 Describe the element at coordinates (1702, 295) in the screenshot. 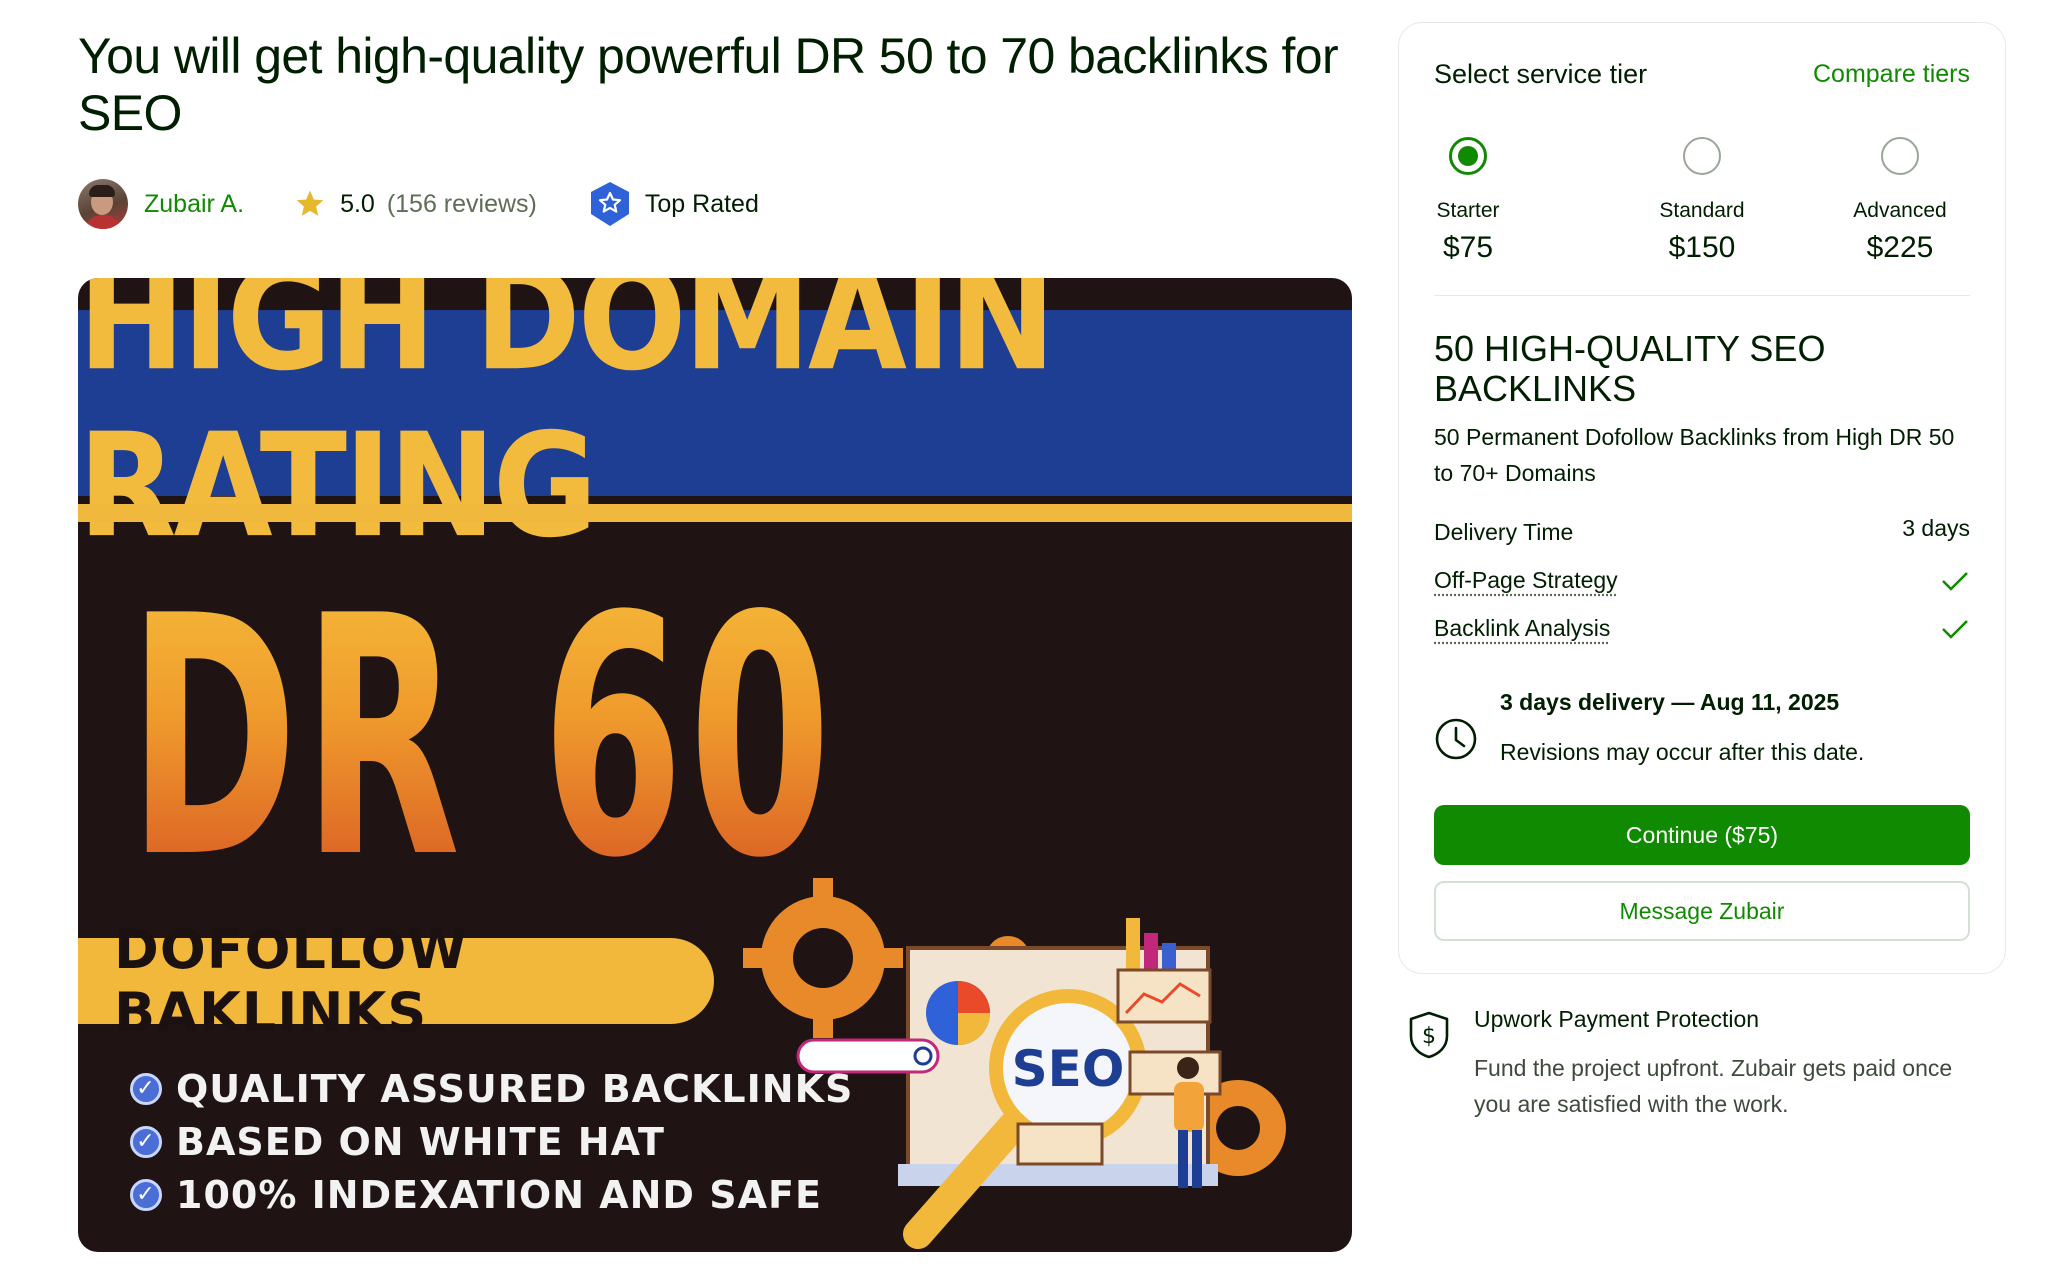

I see `divider` at that location.